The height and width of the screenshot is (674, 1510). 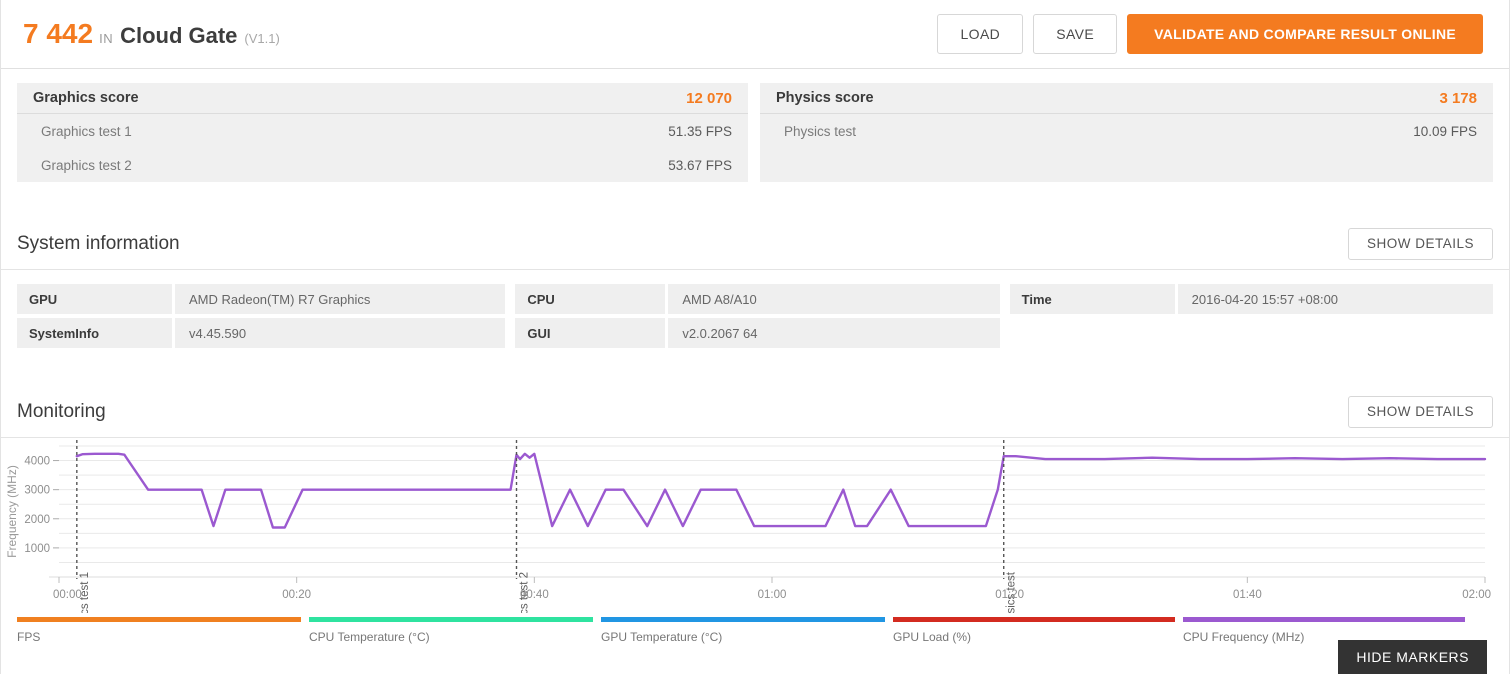 I want to click on legend-item-gpu-temperature-c: GPU Temperature (°C), so click(x=747, y=630).